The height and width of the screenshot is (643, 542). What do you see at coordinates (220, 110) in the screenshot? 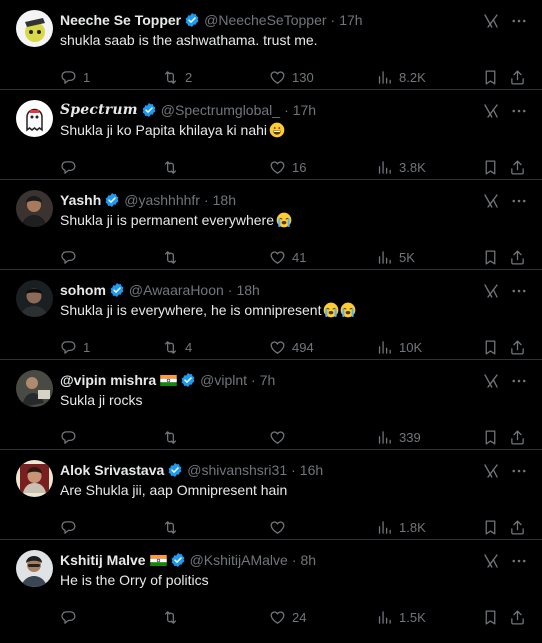
I see `user-handle: @Spectrumglobal_` at bounding box center [220, 110].